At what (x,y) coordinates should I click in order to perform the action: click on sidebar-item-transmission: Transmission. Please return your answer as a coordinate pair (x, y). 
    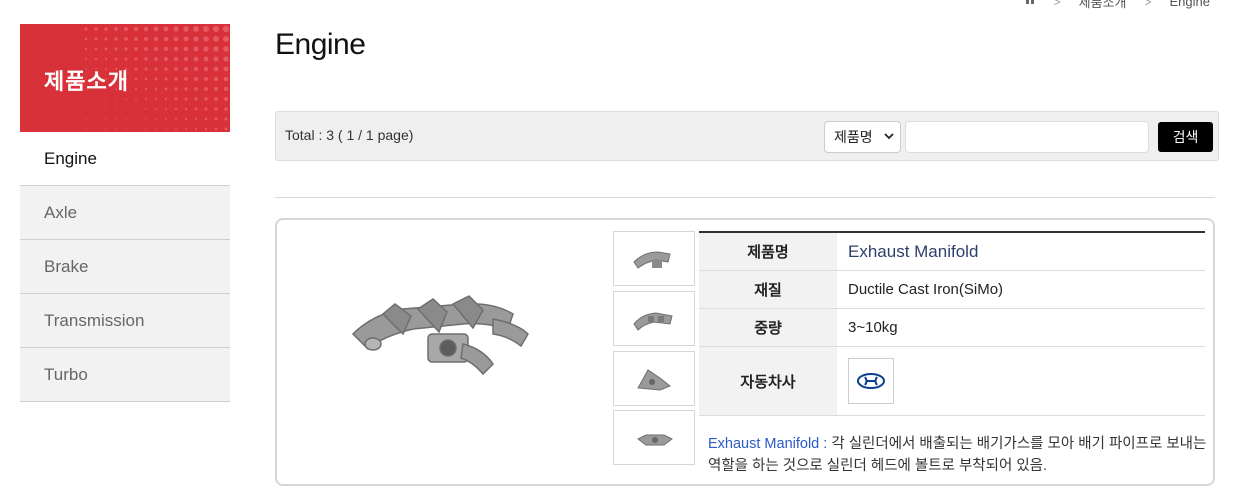
    Looking at the image, I should click on (125, 321).